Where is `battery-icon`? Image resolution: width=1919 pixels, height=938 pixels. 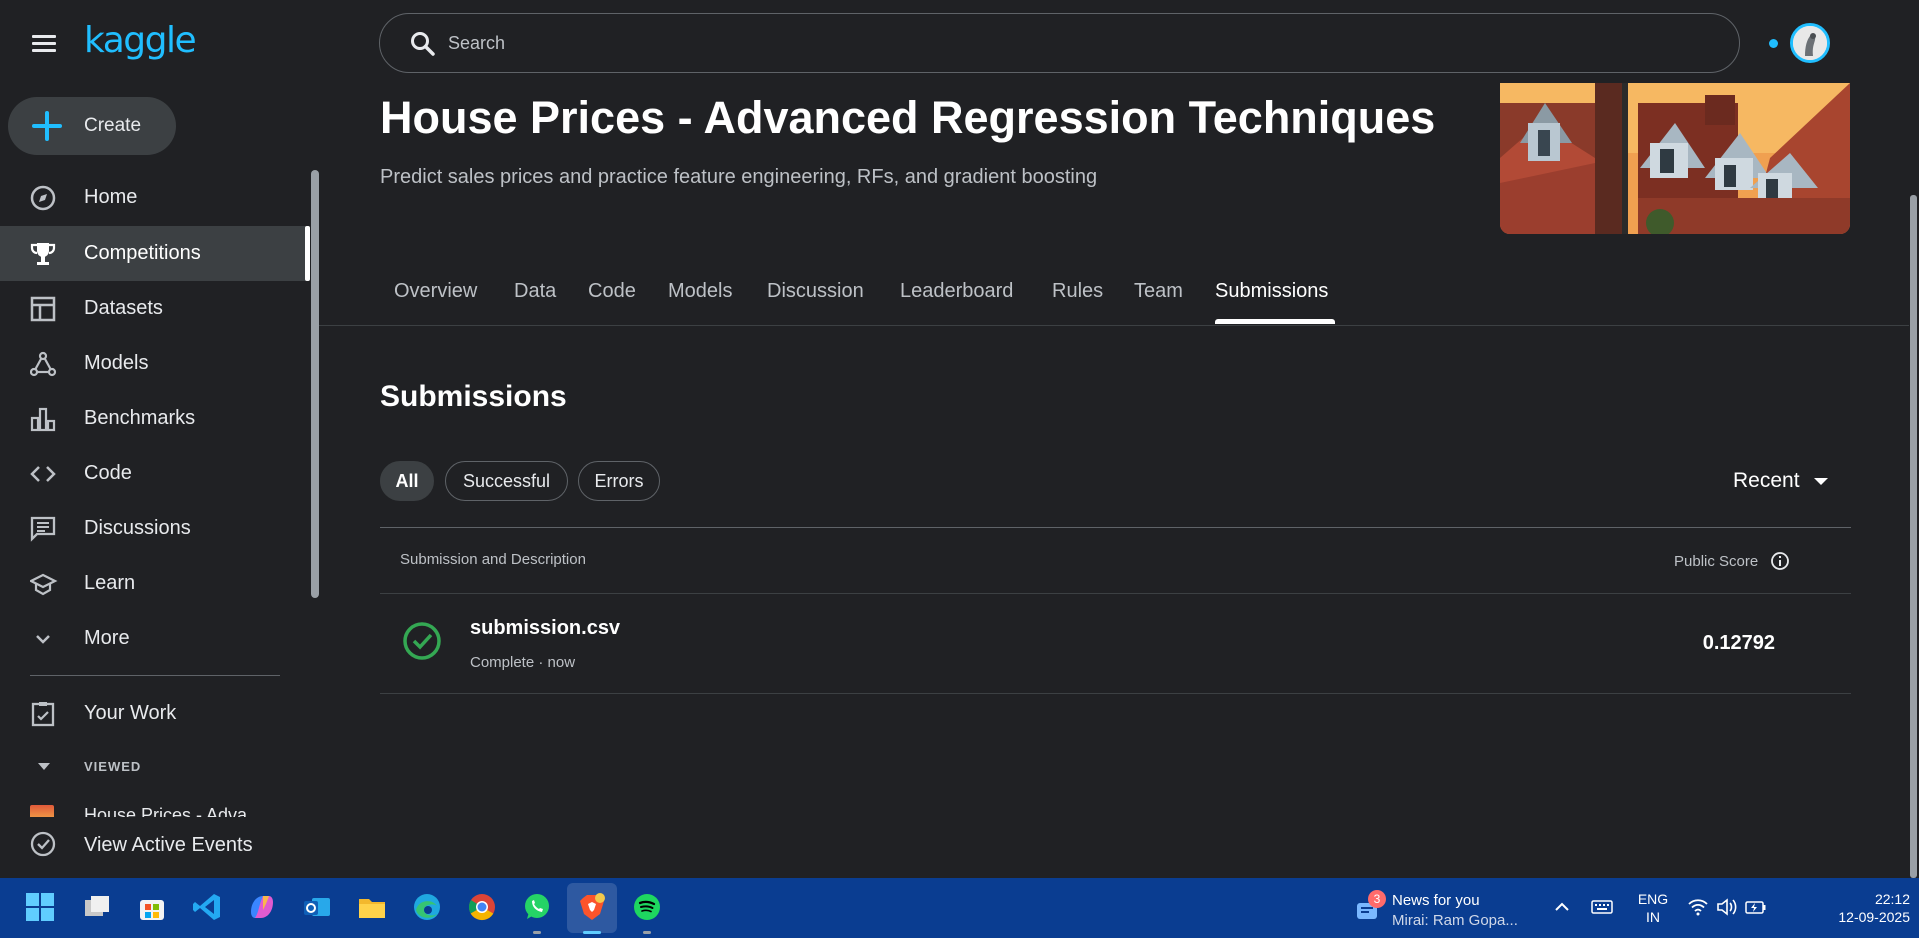 battery-icon is located at coordinates (1756, 907).